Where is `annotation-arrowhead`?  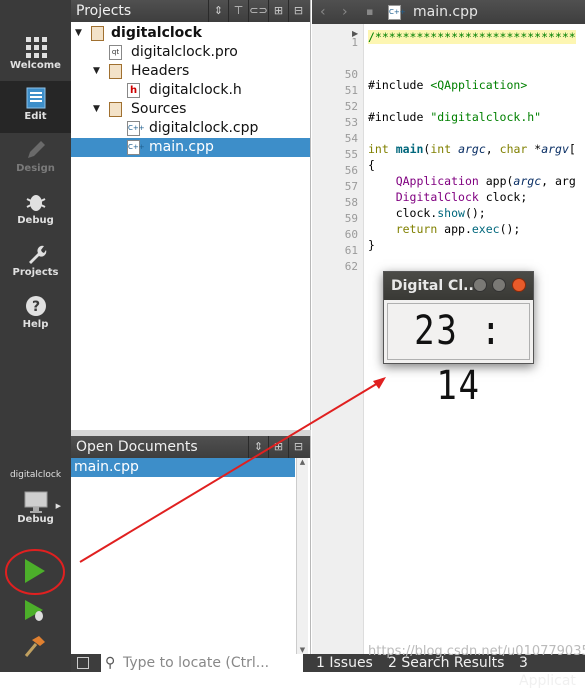 annotation-arrowhead is located at coordinates (379, 383).